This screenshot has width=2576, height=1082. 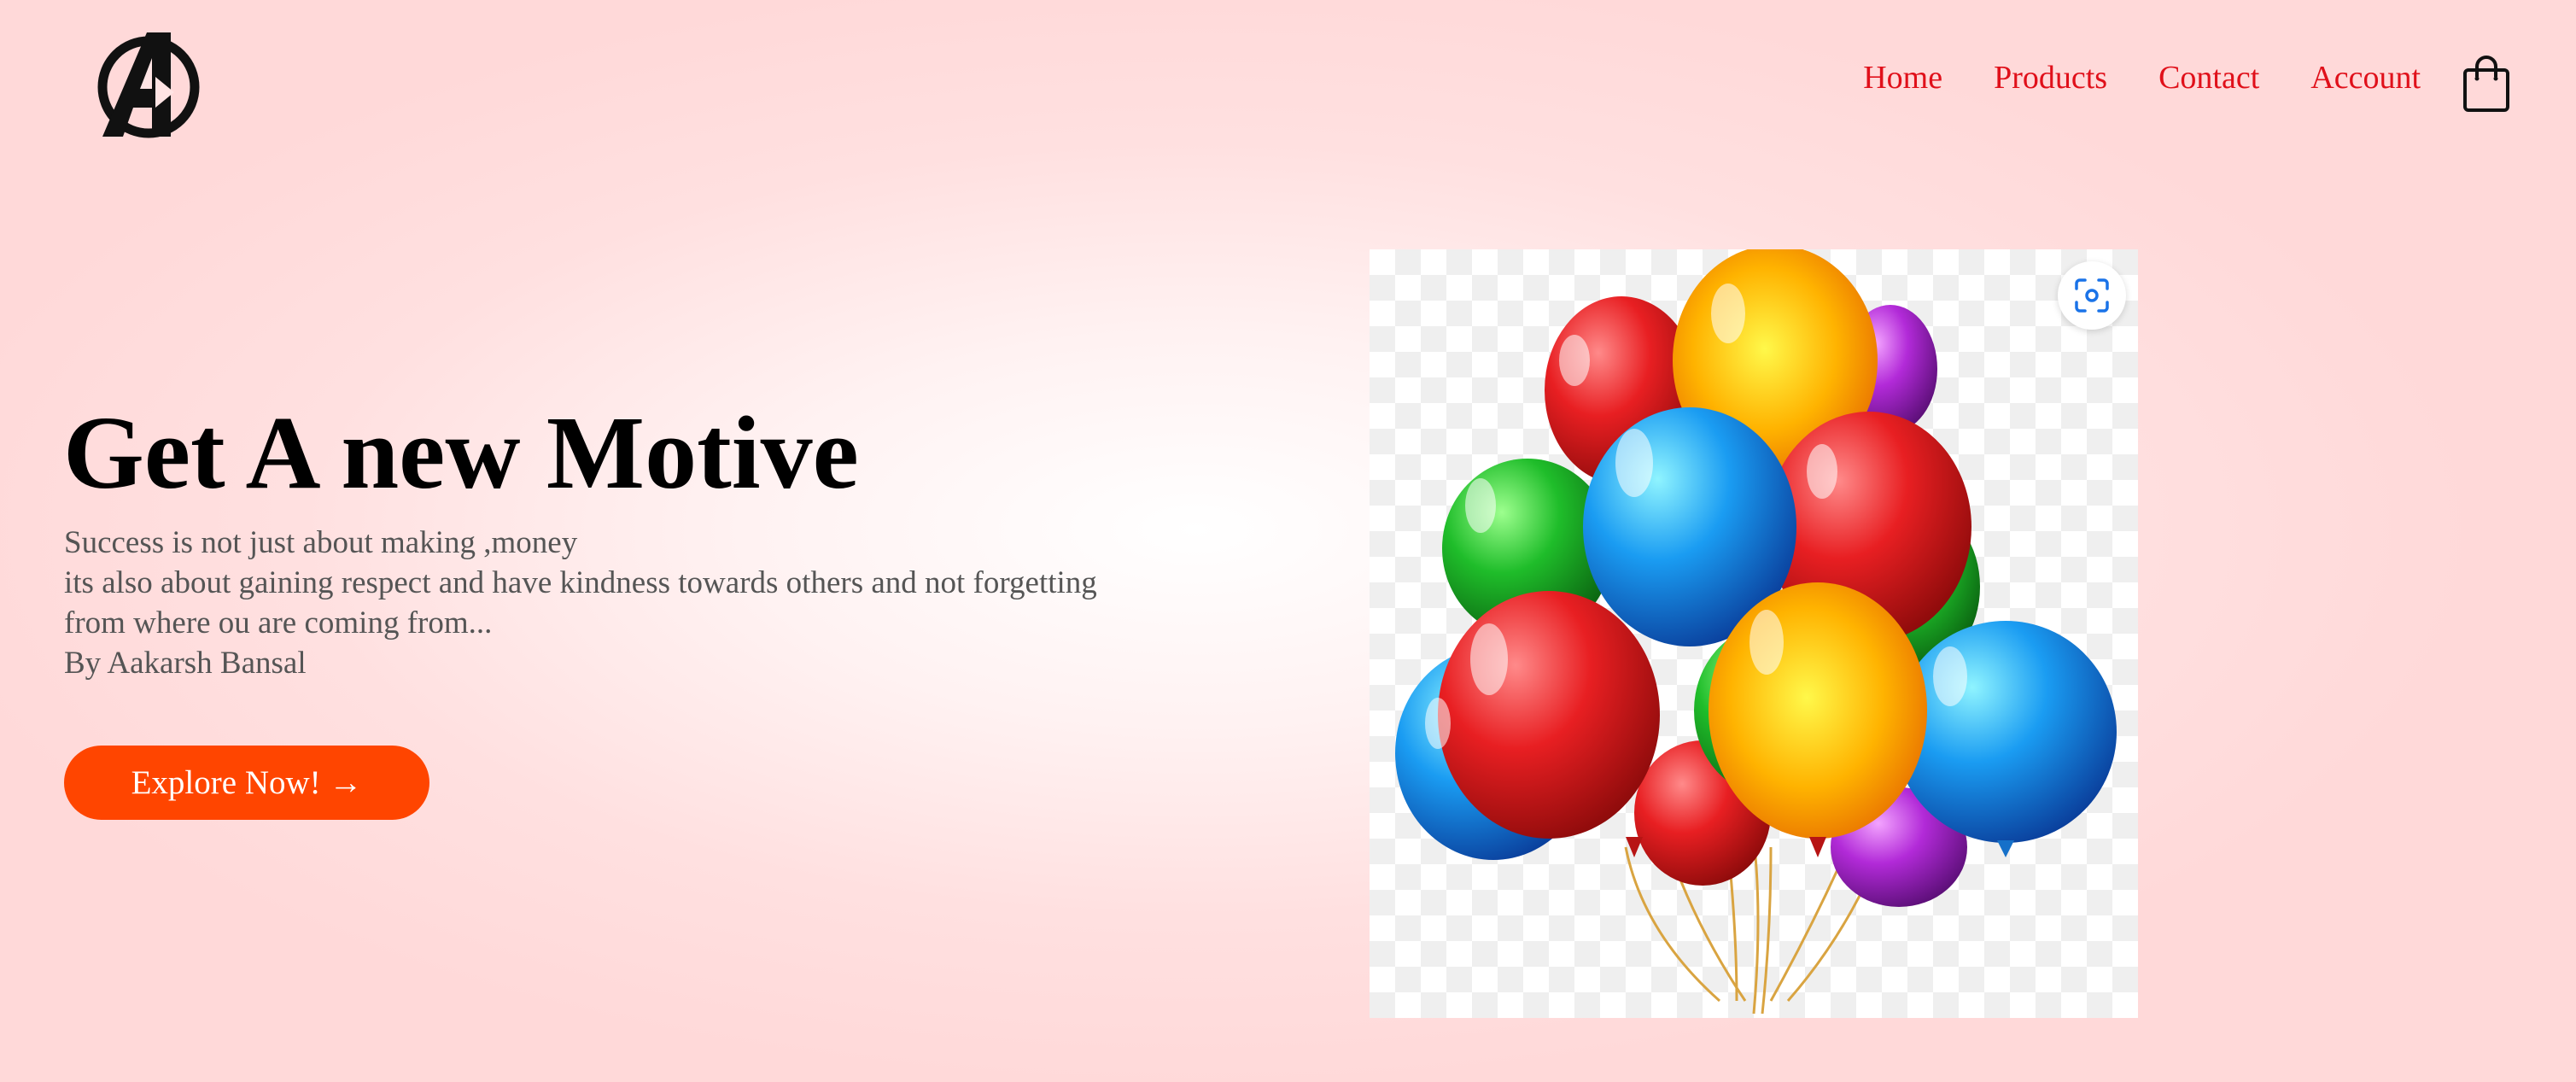 I want to click on shopping-bag-icon, so click(x=2486, y=84).